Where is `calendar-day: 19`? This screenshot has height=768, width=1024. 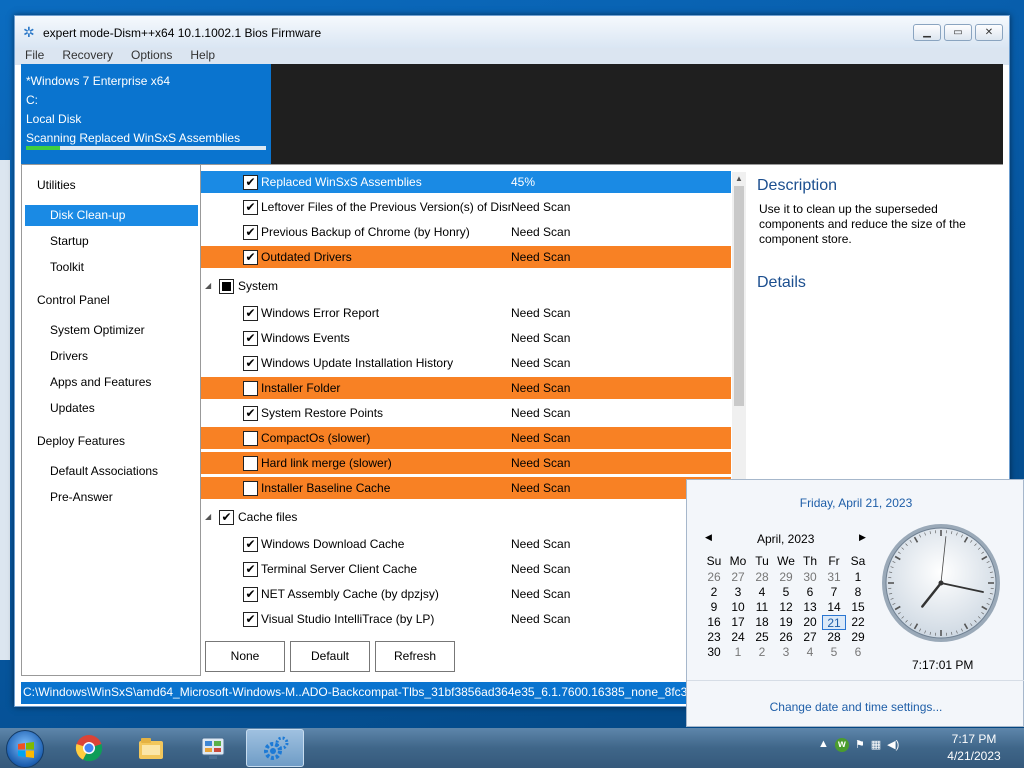
calendar-day: 19 is located at coordinates (786, 622).